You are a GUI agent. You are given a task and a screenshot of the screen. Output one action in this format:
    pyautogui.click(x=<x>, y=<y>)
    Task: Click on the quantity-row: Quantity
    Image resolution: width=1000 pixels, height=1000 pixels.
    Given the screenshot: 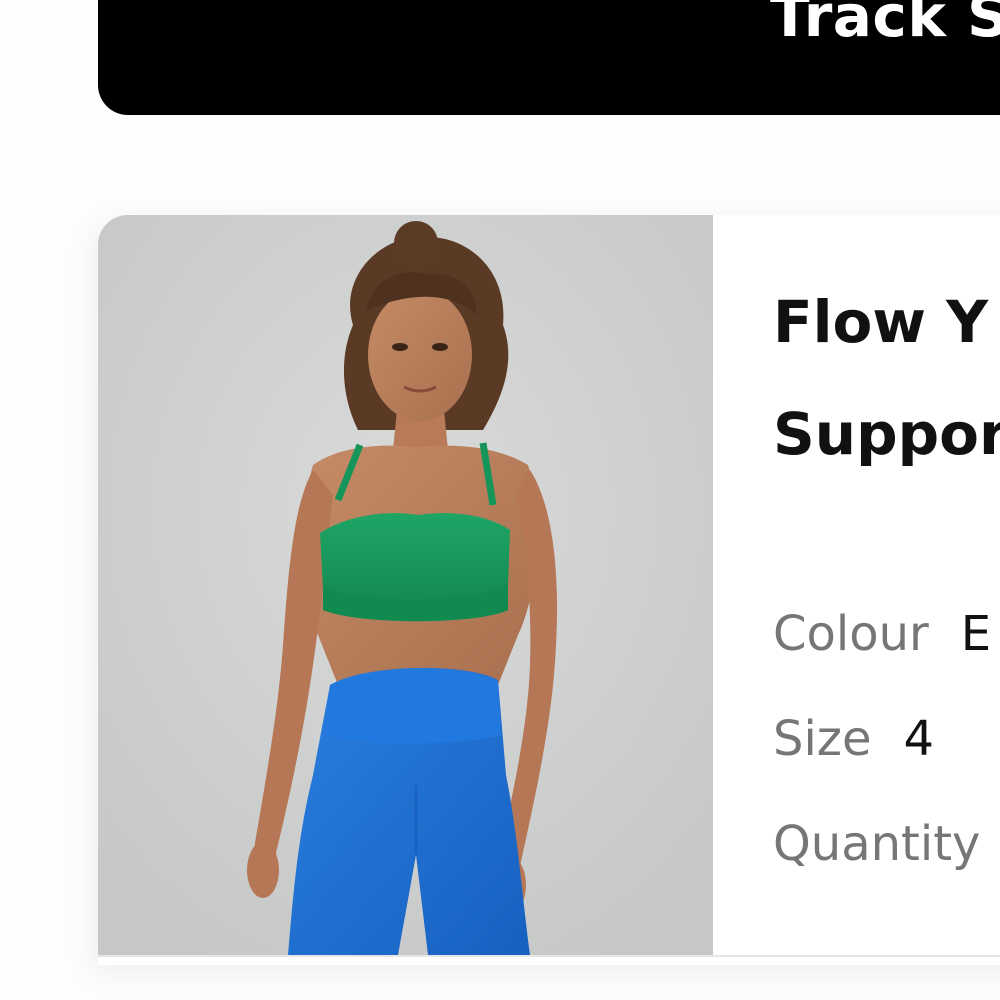 What is the action you would take?
    pyautogui.click(x=876, y=844)
    